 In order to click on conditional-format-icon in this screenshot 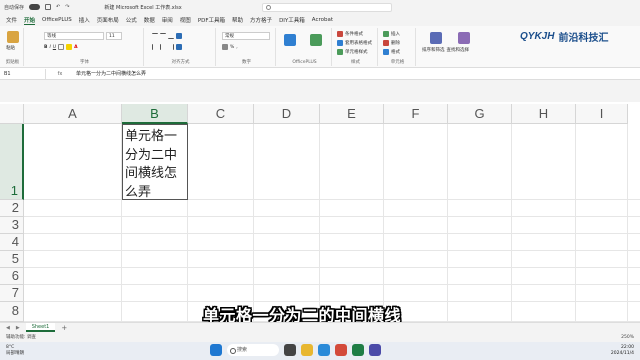, I will do `click(340, 34)`.